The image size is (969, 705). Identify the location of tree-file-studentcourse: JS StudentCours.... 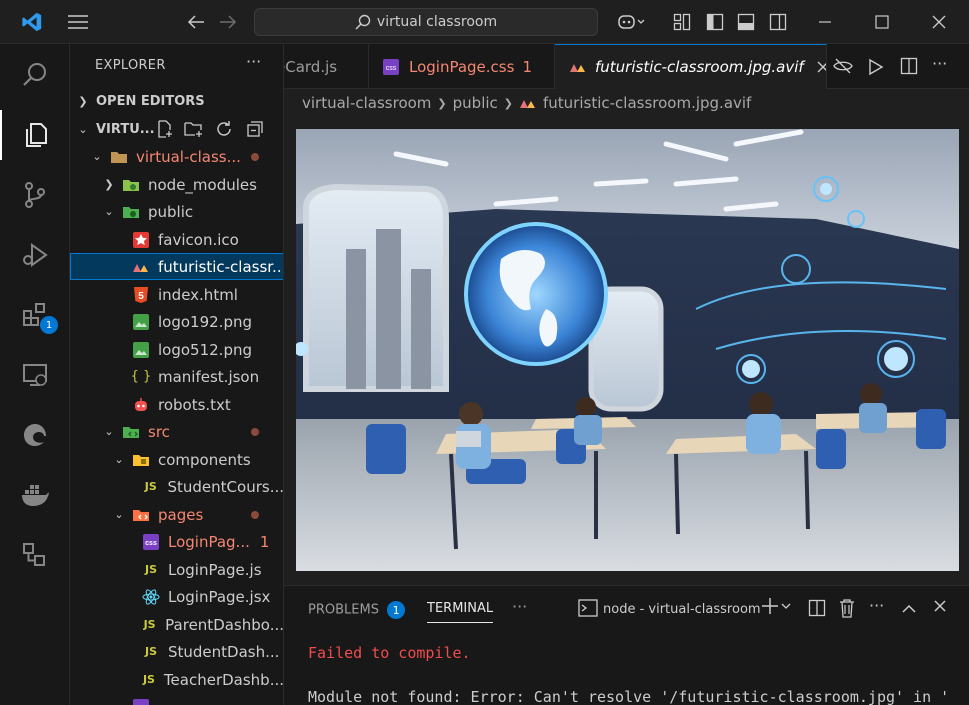
(176, 486).